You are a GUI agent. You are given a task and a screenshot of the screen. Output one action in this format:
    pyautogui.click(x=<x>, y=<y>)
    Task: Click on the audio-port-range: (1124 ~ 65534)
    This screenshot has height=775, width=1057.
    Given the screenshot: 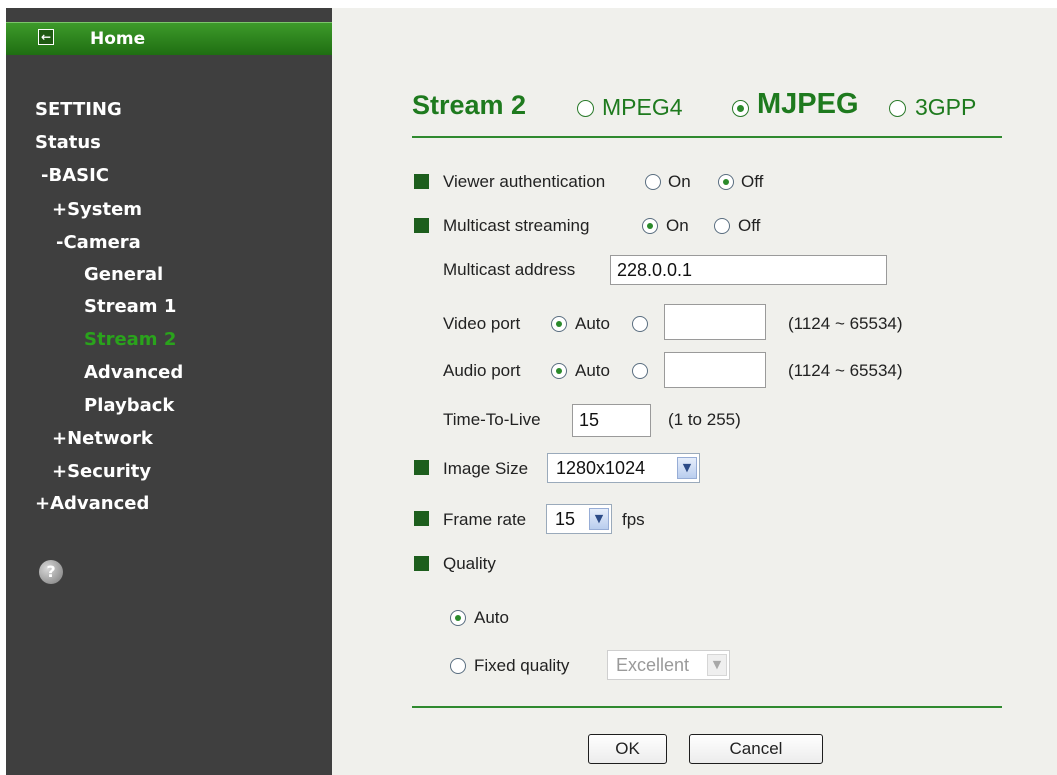 What is the action you would take?
    pyautogui.click(x=845, y=370)
    